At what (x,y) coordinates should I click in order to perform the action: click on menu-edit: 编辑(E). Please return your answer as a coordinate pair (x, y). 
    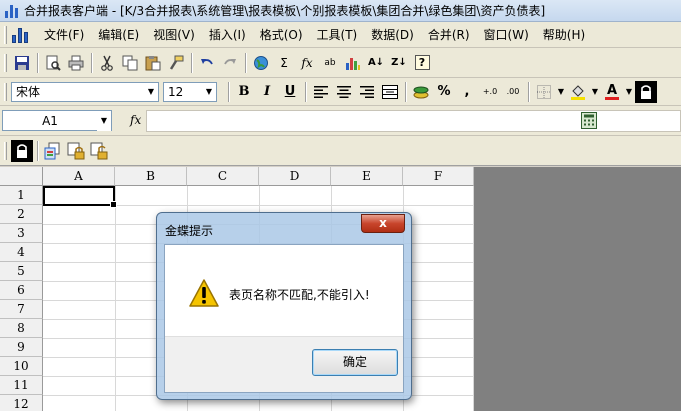
    Looking at the image, I should click on (118, 35).